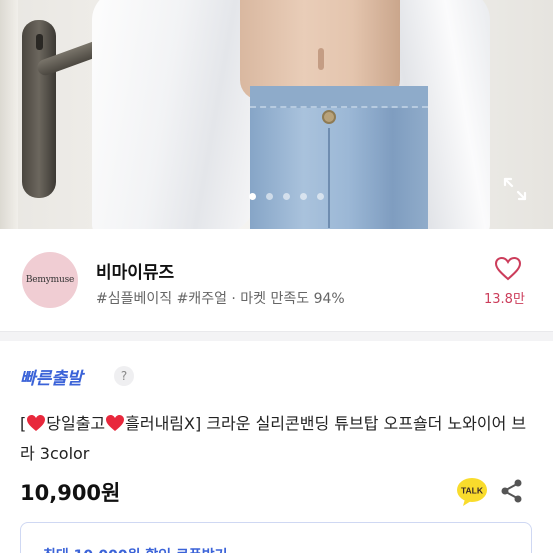 Image resolution: width=553 pixels, height=553 pixels. I want to click on coupon-banner: 최대 10,000원 할인 쿠폰받기, so click(276, 537).